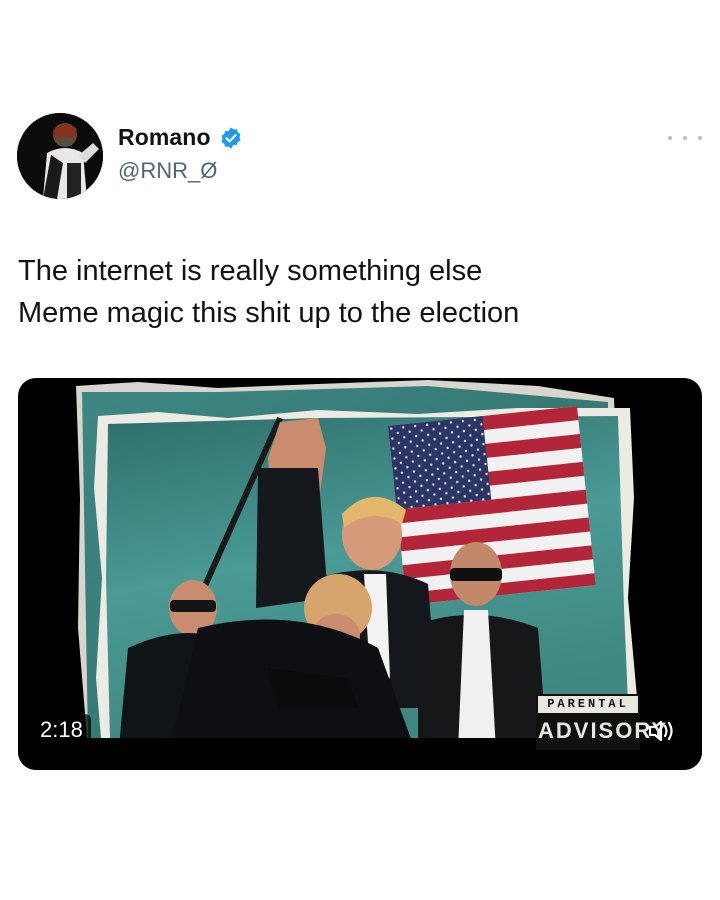  I want to click on tweet-text-line: Meme magic this shit up to the election, so click(269, 313).